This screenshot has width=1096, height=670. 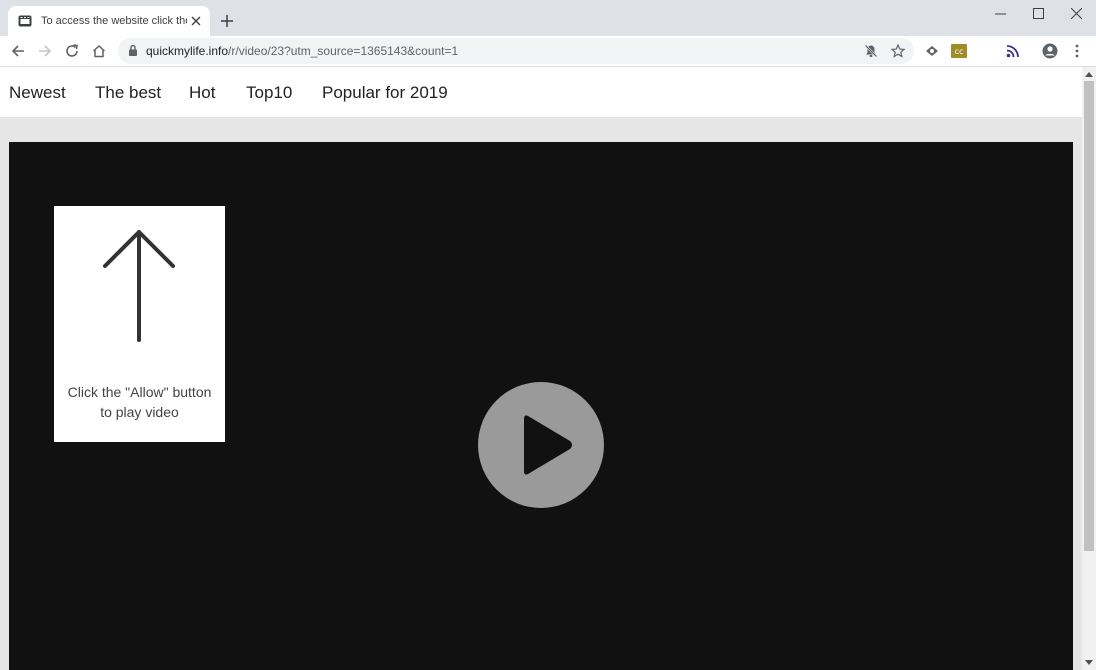 What do you see at coordinates (139, 286) in the screenshot?
I see `up-arrow-icon` at bounding box center [139, 286].